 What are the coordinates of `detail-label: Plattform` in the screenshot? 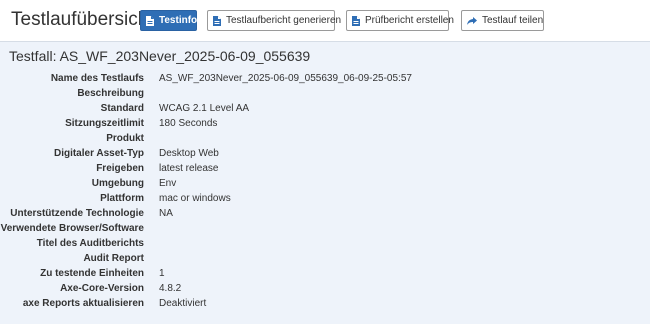 It's located at (122, 198).